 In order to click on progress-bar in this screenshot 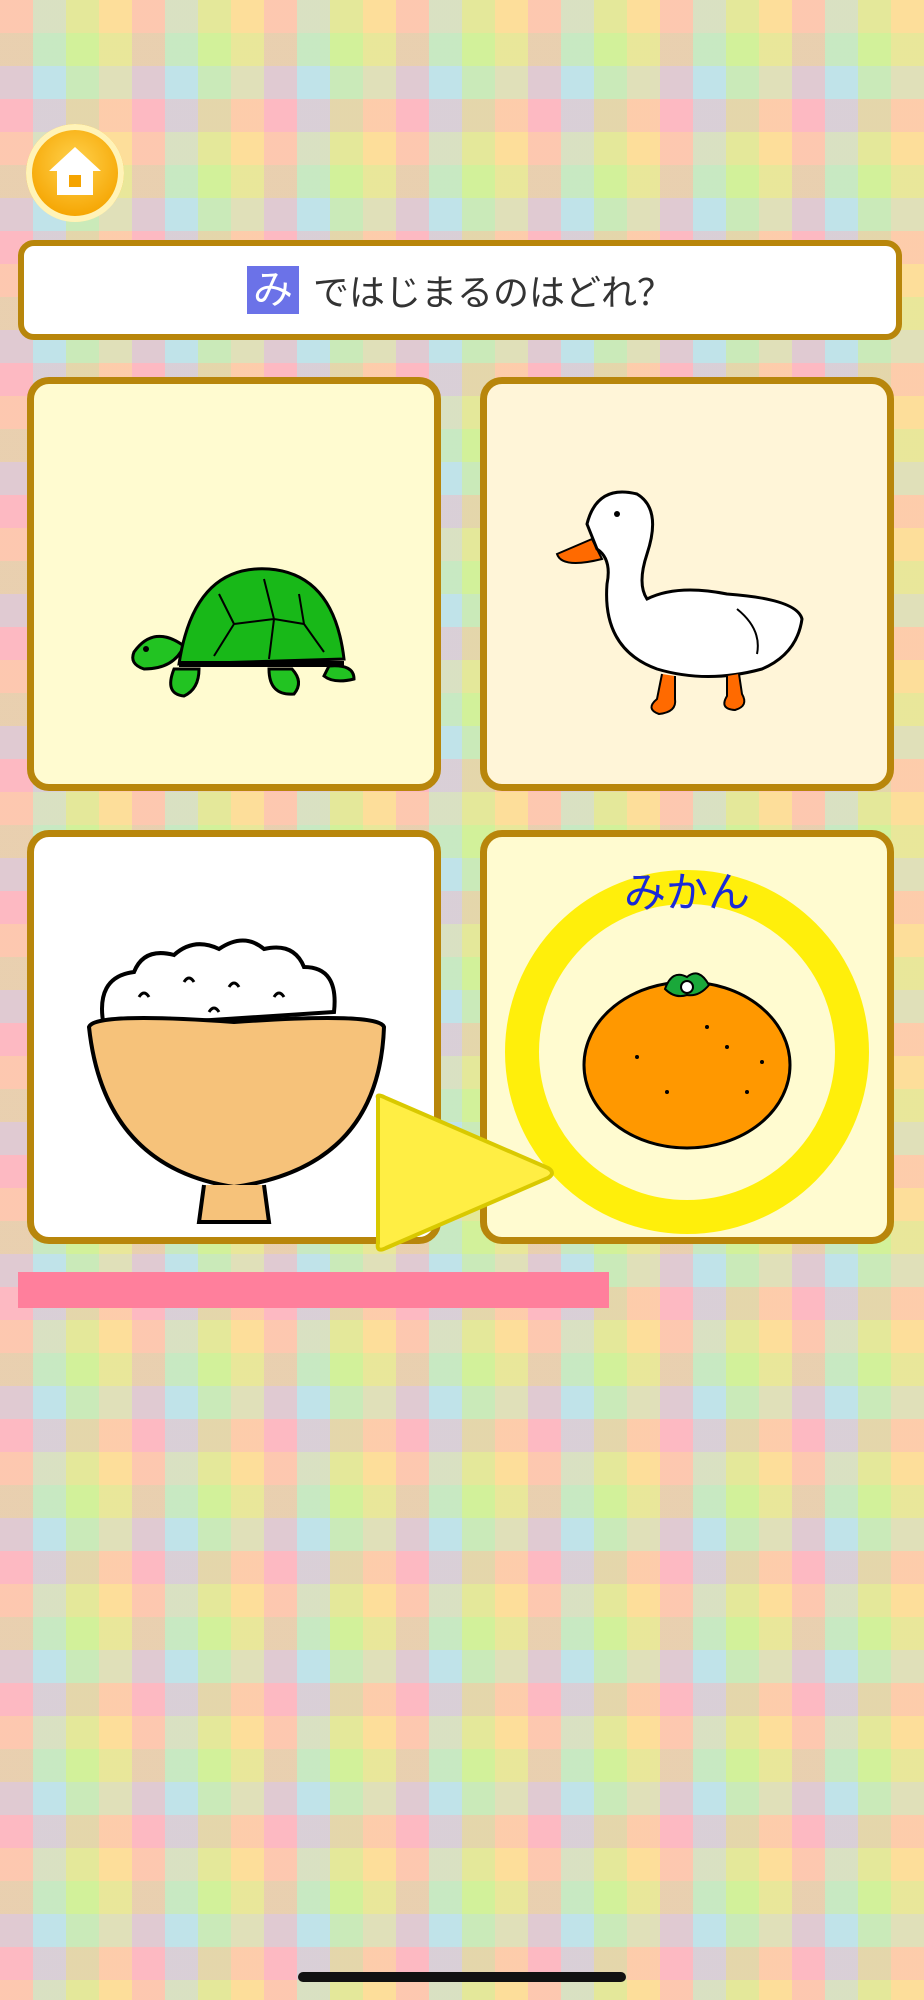, I will do `click(313, 1290)`.